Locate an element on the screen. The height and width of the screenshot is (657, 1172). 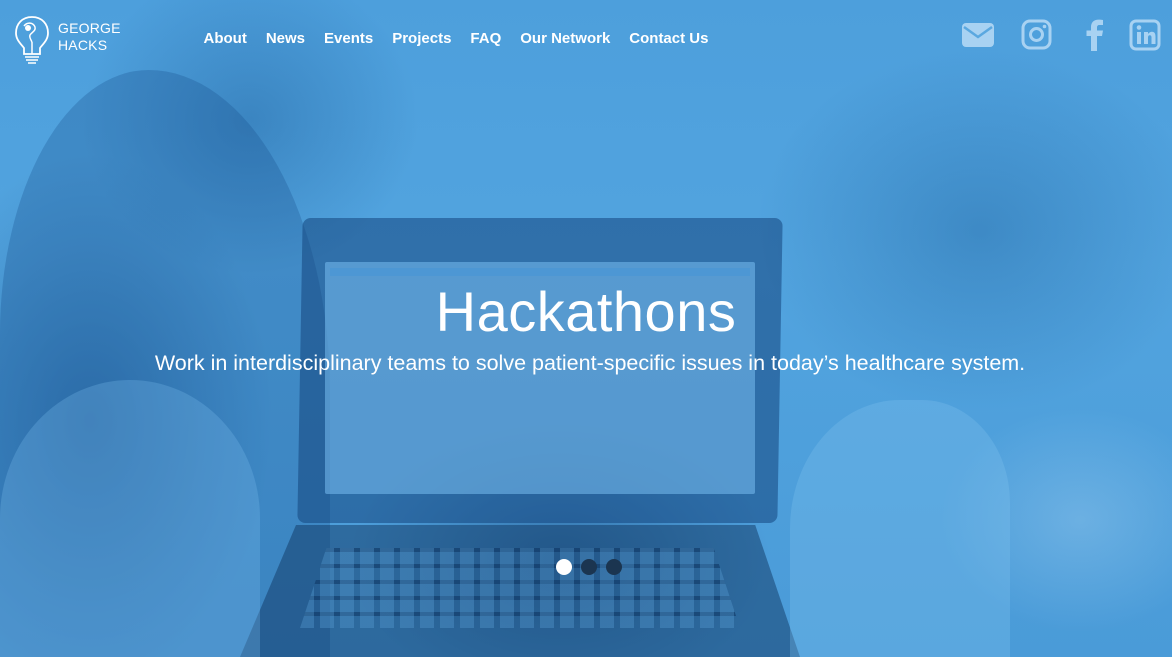
nav-link-contact-us: Contact Us is located at coordinates (669, 39).